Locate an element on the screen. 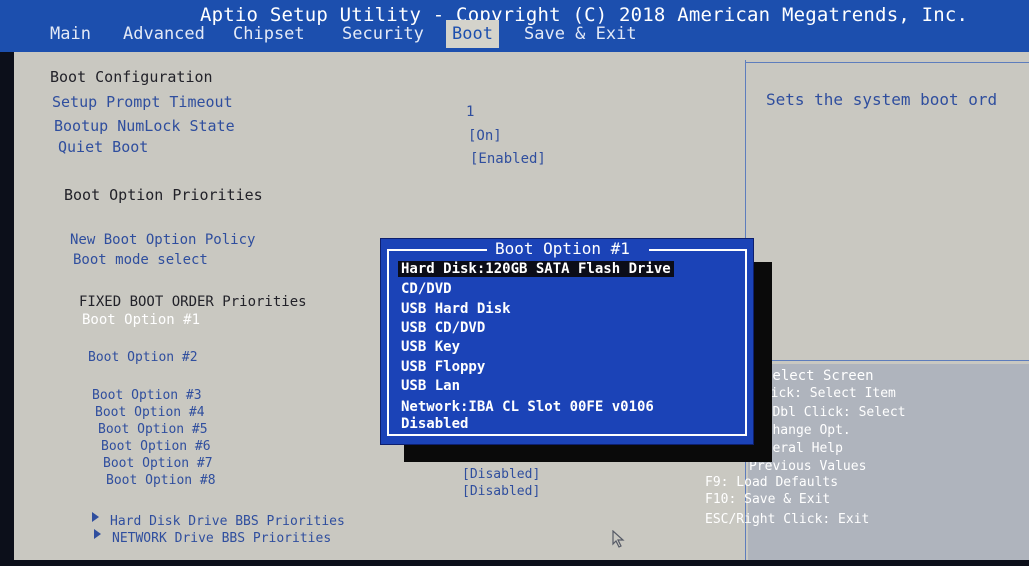  boot-option-3-label: Boot Option #3 is located at coordinates (147, 395).